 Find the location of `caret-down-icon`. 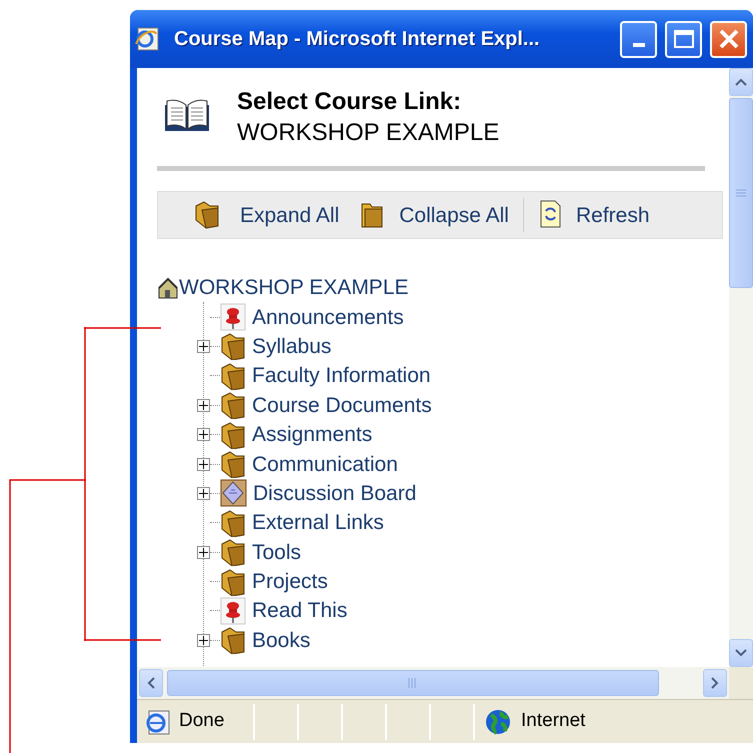

caret-down-icon is located at coordinates (741, 653).